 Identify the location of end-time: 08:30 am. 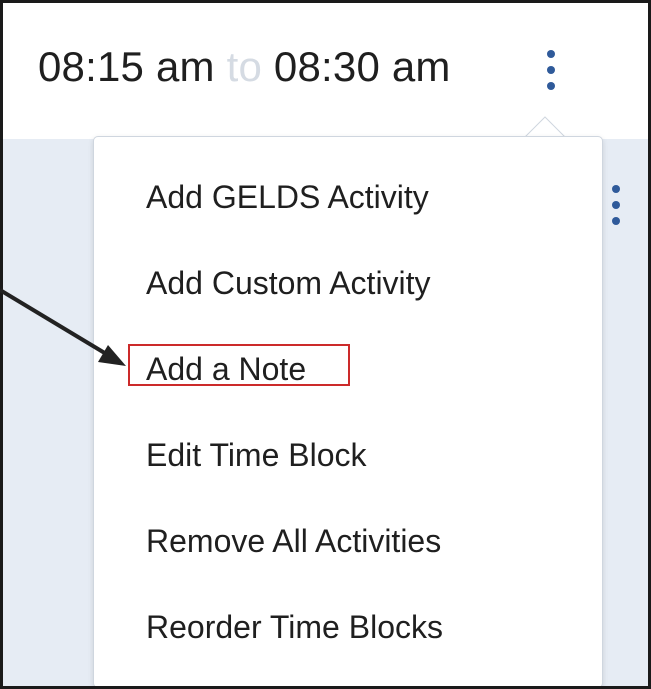
(362, 66).